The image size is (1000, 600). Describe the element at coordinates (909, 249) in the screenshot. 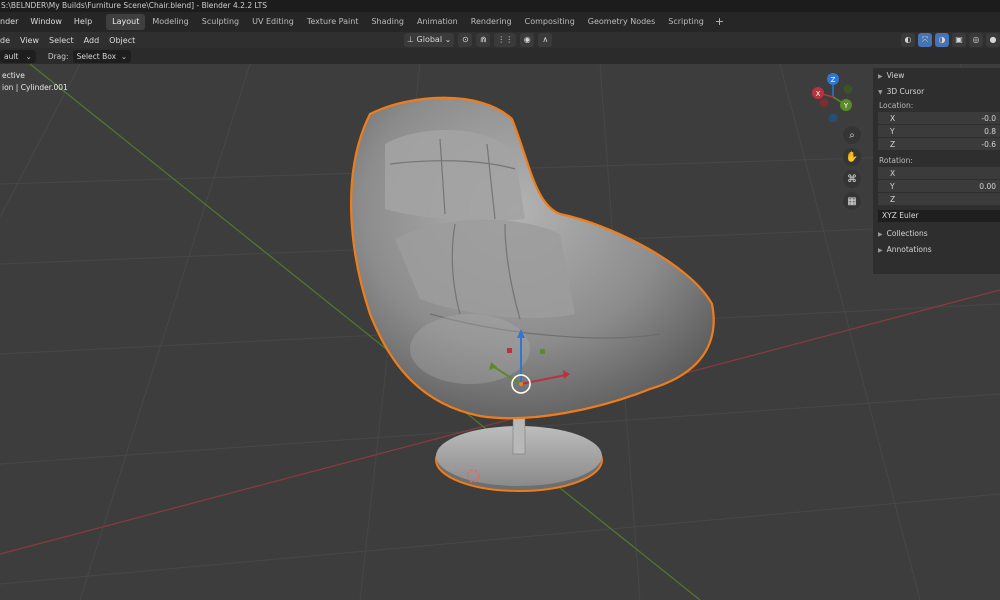

I see `annotations-section-label: Annotations` at that location.